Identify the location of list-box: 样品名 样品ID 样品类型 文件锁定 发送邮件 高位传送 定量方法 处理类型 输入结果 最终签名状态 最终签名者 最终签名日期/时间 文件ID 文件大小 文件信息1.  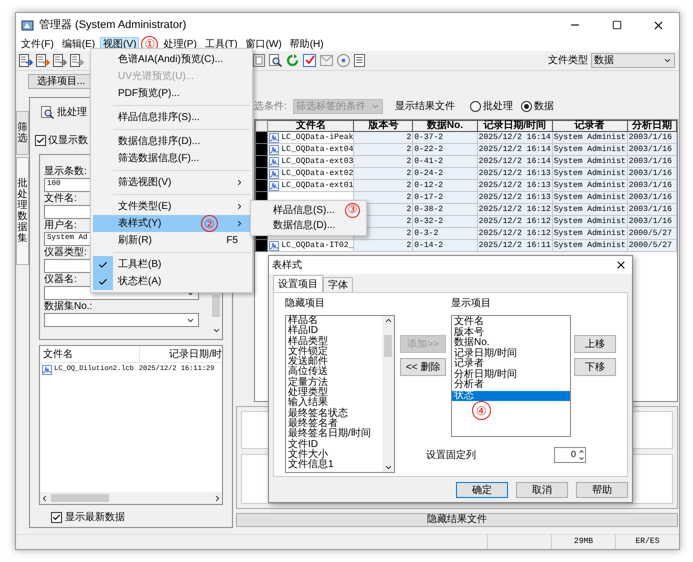
(340, 394).